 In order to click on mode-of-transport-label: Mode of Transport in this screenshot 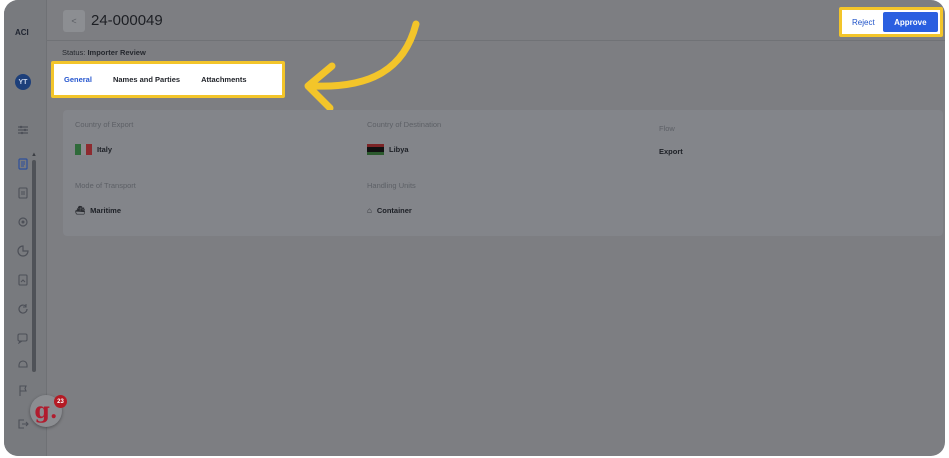, I will do `click(105, 185)`.